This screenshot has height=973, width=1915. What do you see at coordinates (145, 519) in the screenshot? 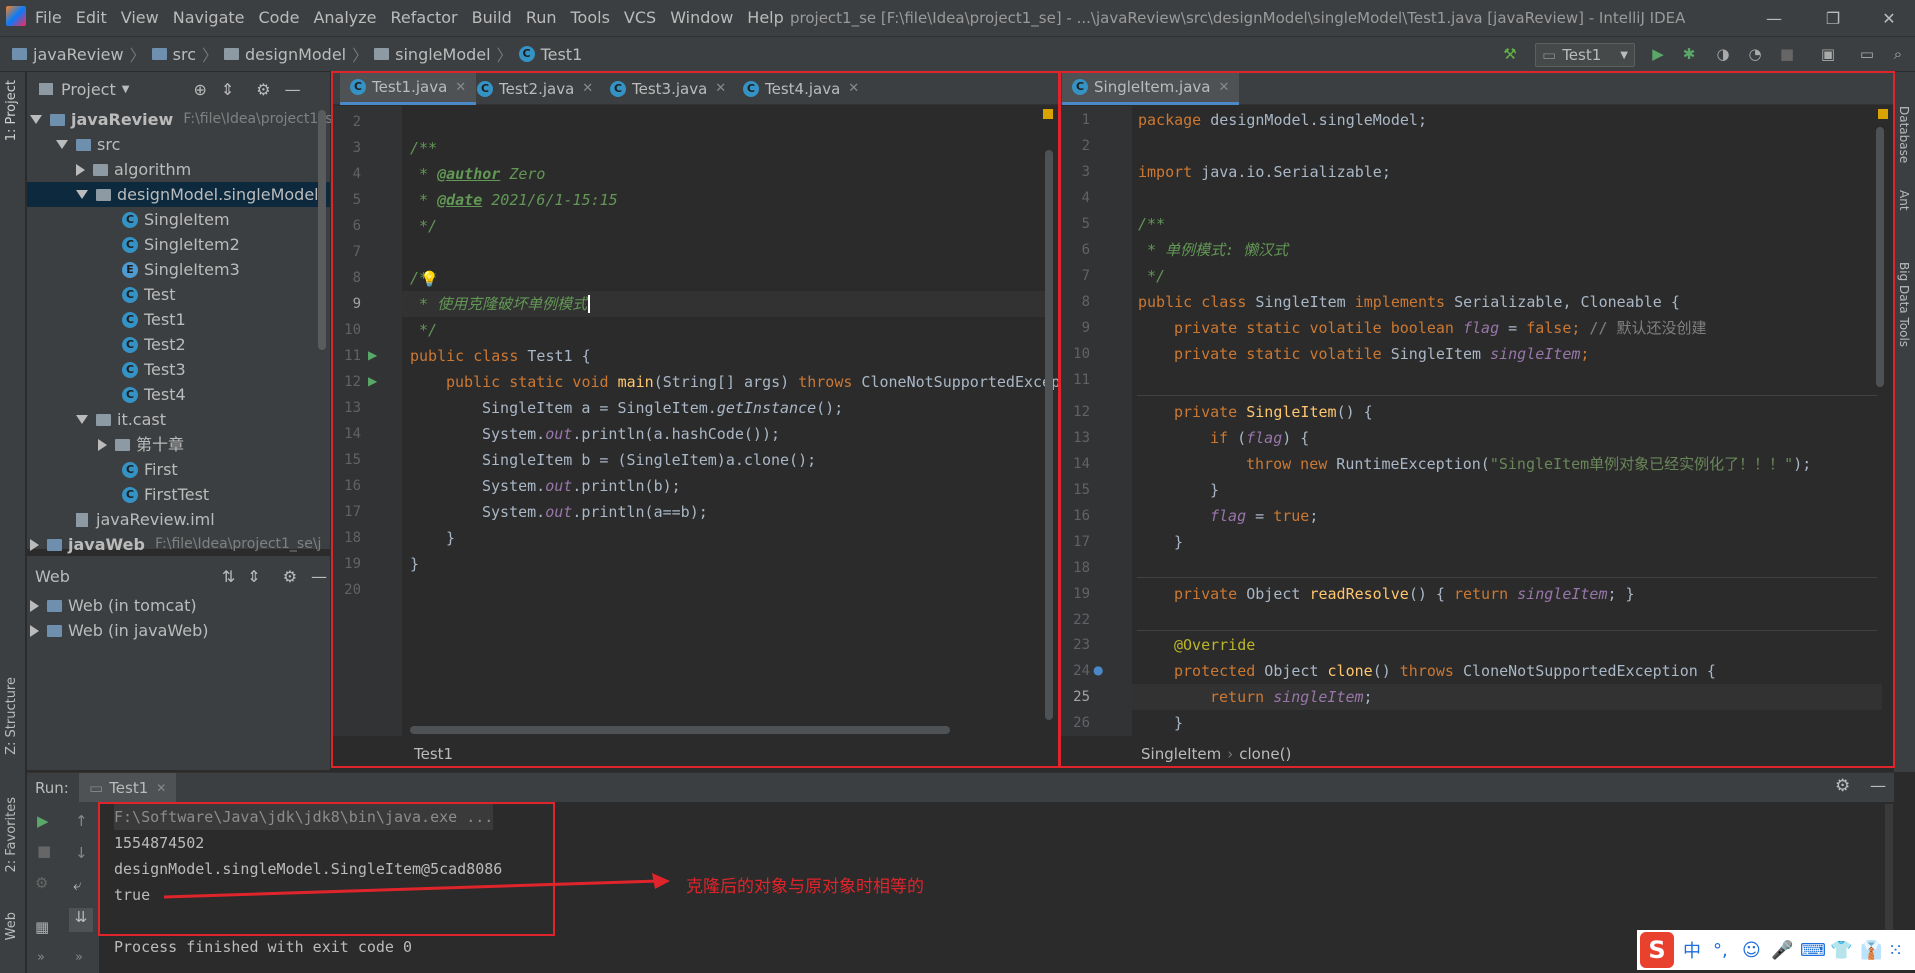
I see `tree-item-iml: javaReview.iml` at bounding box center [145, 519].